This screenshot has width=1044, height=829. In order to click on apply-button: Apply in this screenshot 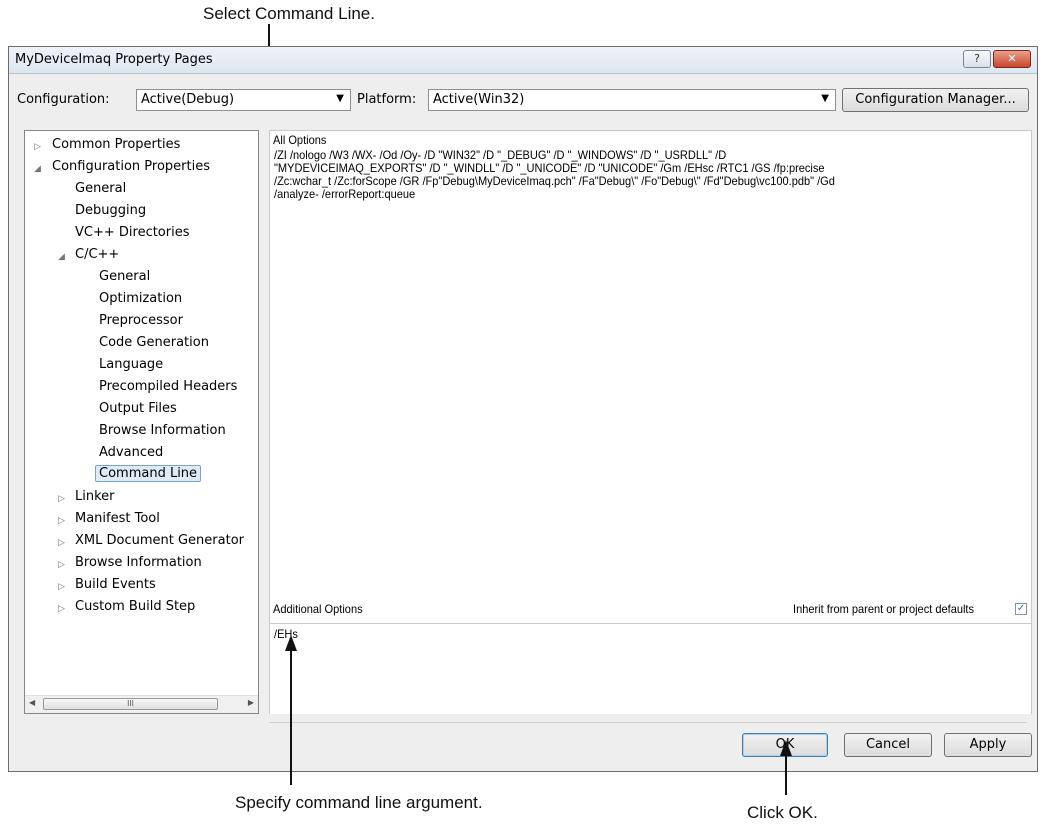, I will do `click(988, 745)`.